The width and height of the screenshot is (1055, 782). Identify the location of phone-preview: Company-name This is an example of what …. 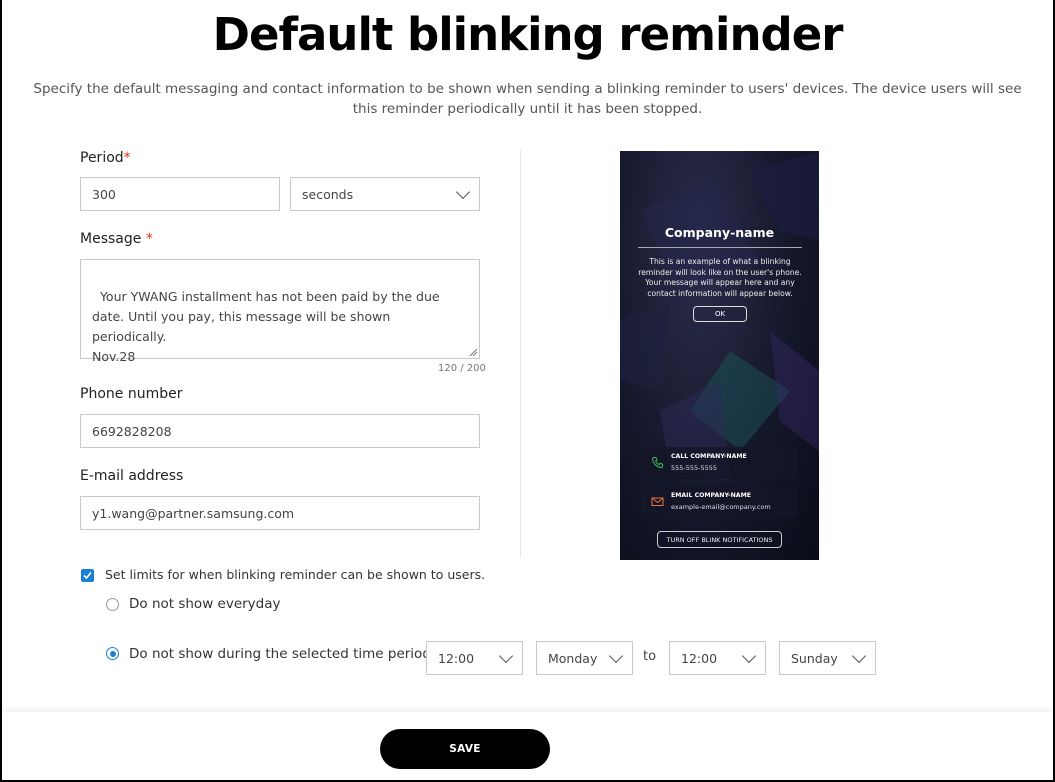
(719, 355).